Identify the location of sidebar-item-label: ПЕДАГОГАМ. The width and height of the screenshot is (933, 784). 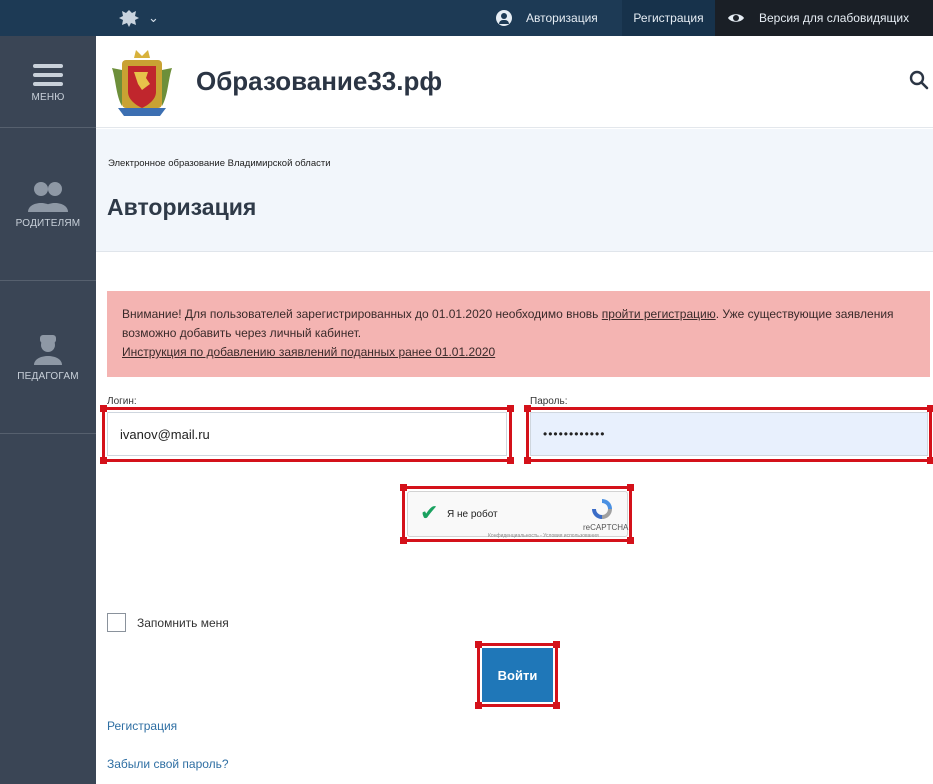
(48, 376).